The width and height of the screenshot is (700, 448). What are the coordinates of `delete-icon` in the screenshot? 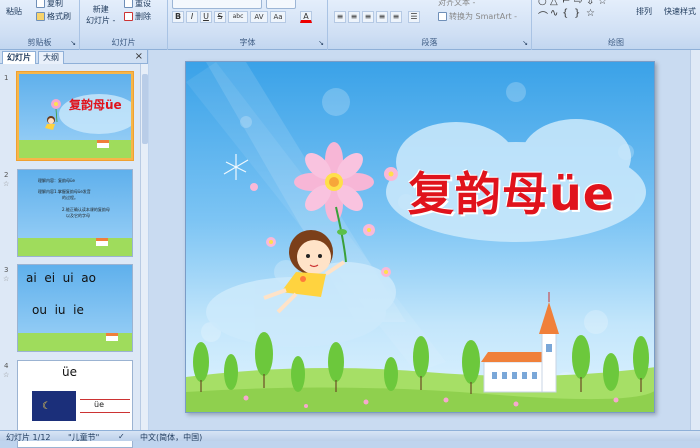 It's located at (128, 16).